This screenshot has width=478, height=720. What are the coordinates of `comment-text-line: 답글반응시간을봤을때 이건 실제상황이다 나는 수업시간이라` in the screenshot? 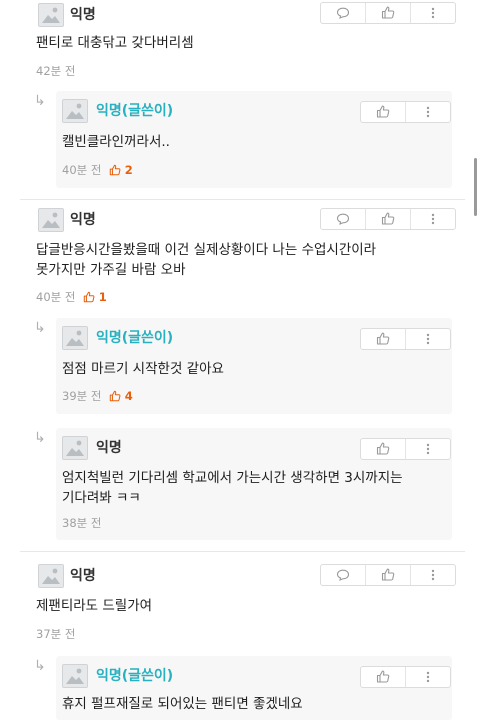 It's located at (206, 250).